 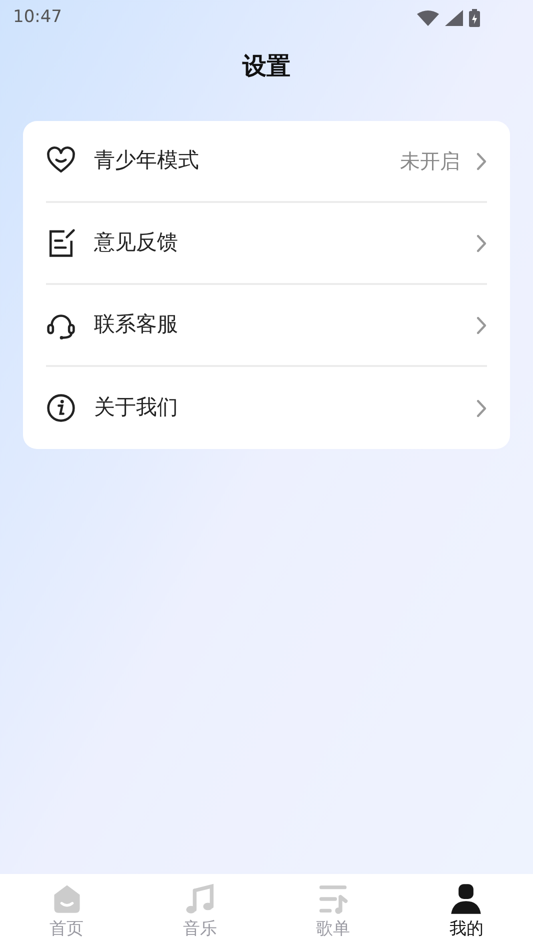 I want to click on settings-row: 意见反馈, so click(x=266, y=244).